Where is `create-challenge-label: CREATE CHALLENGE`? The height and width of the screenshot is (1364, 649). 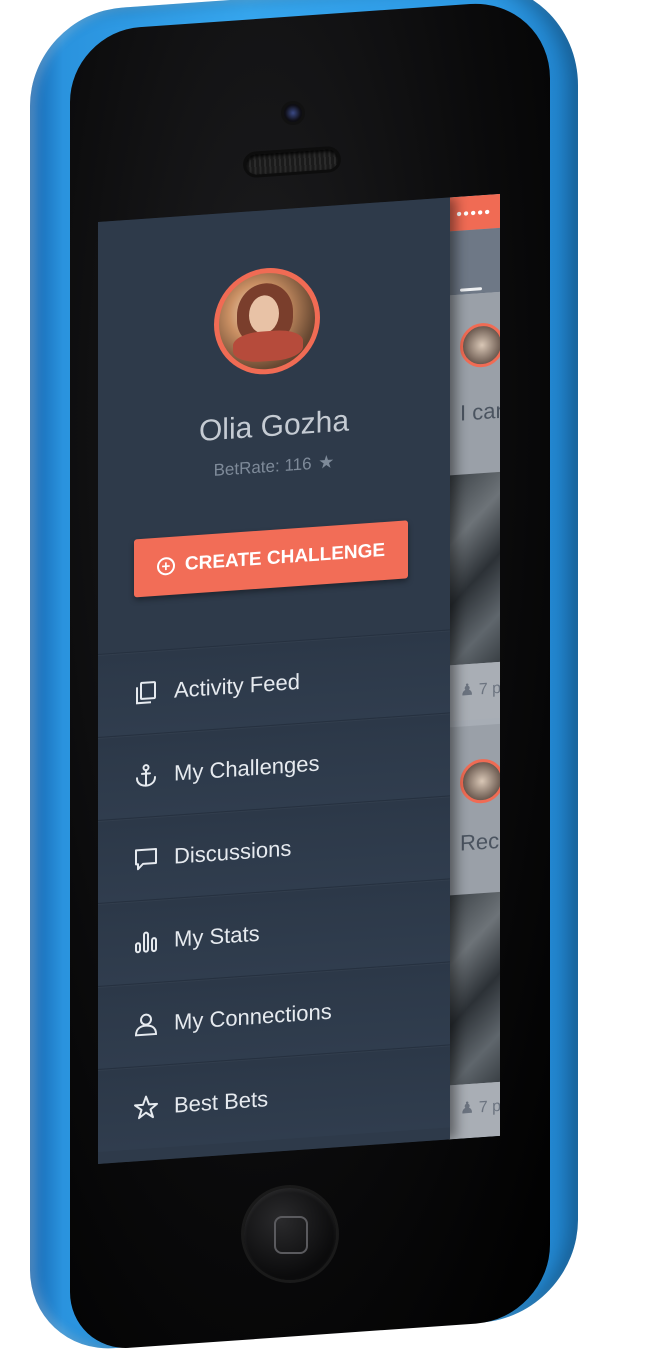 create-challenge-label: CREATE CHALLENGE is located at coordinates (285, 557).